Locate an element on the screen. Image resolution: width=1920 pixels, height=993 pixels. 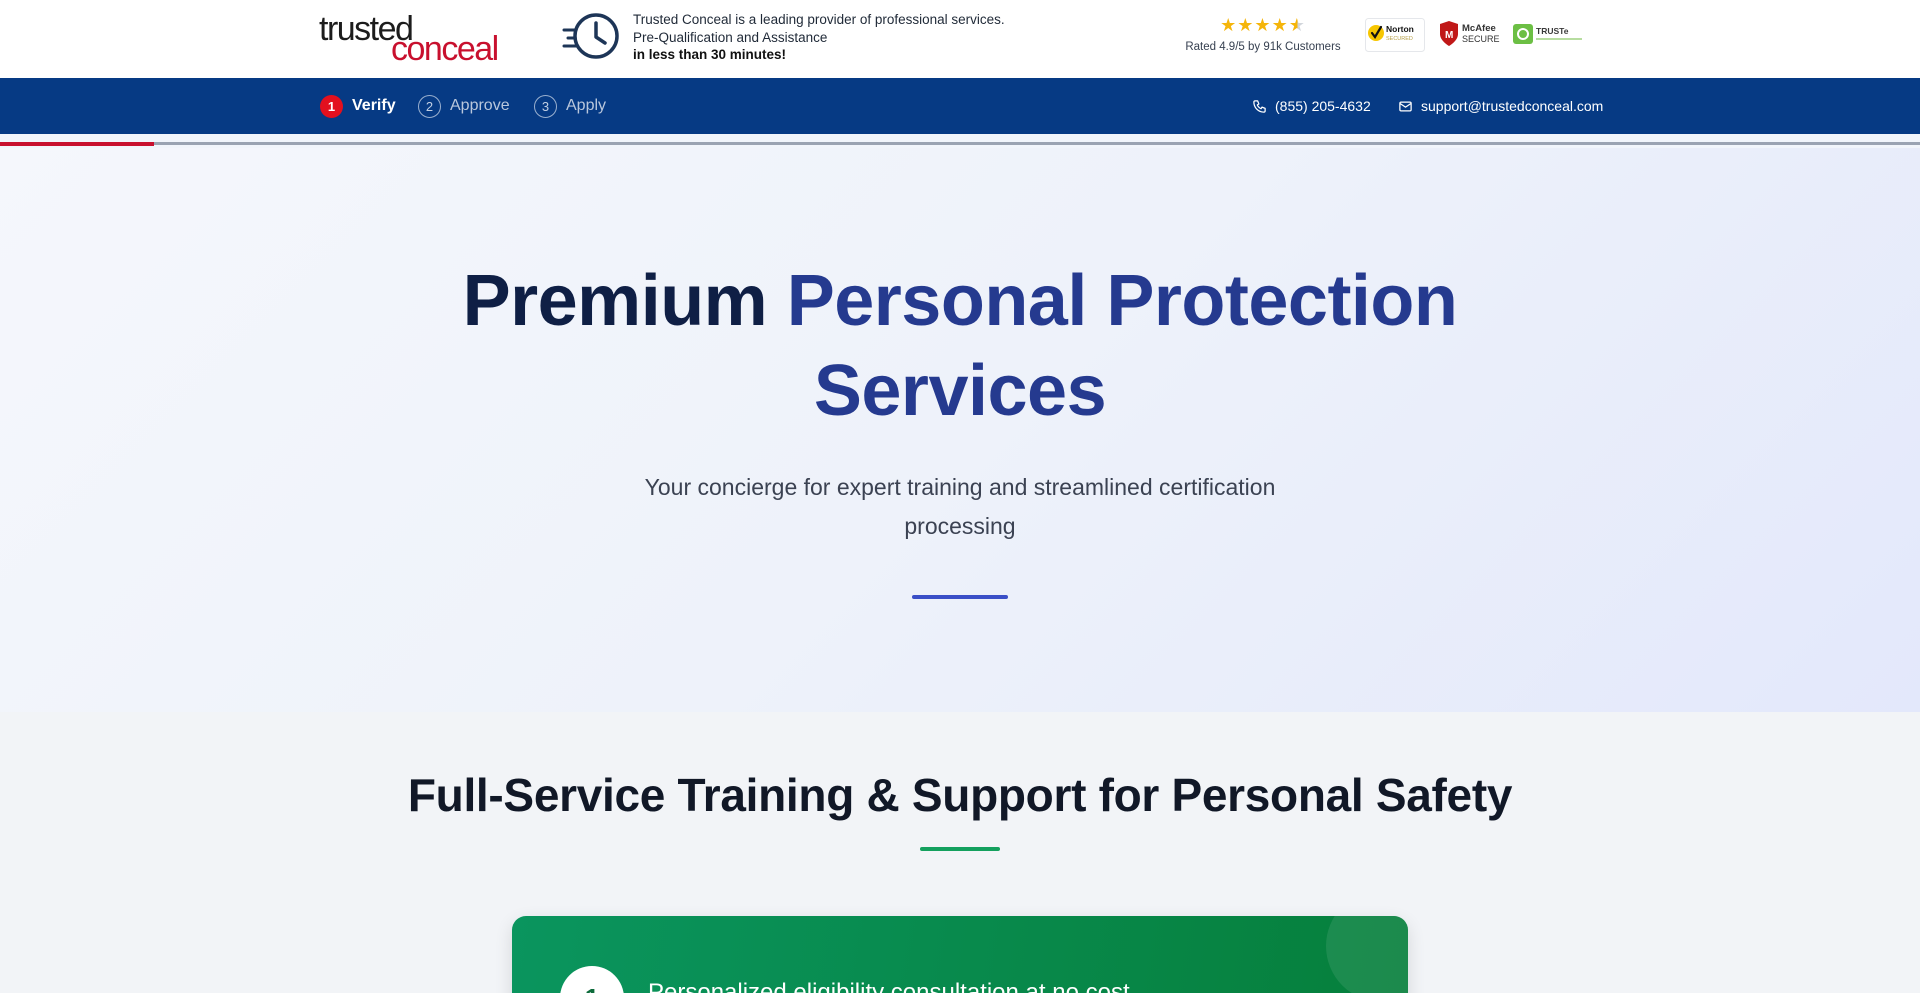
tagline-line-2: Pre-Qualification and Assistance is located at coordinates (730, 37).